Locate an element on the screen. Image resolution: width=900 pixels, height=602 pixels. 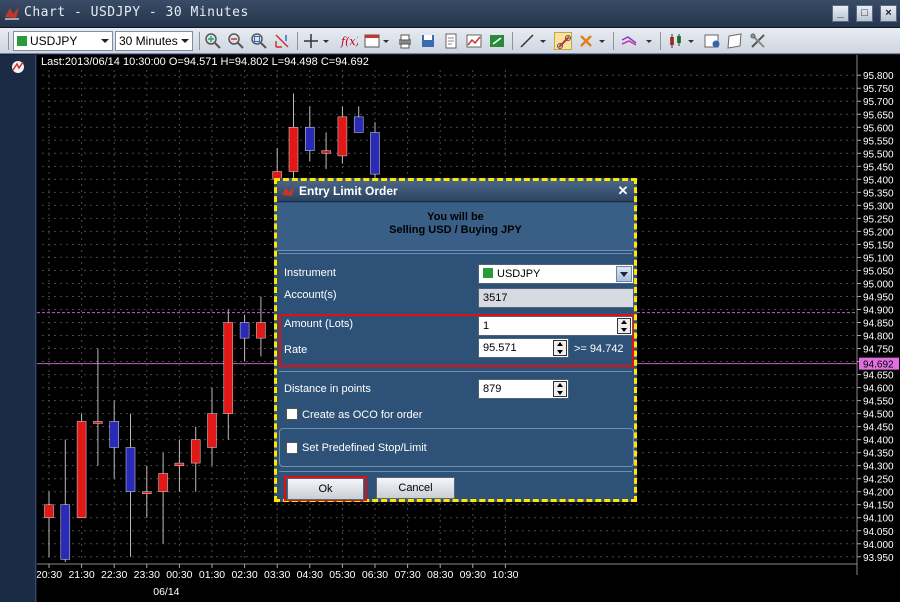
dialog-close-icon: ✕ is located at coordinates (623, 191).